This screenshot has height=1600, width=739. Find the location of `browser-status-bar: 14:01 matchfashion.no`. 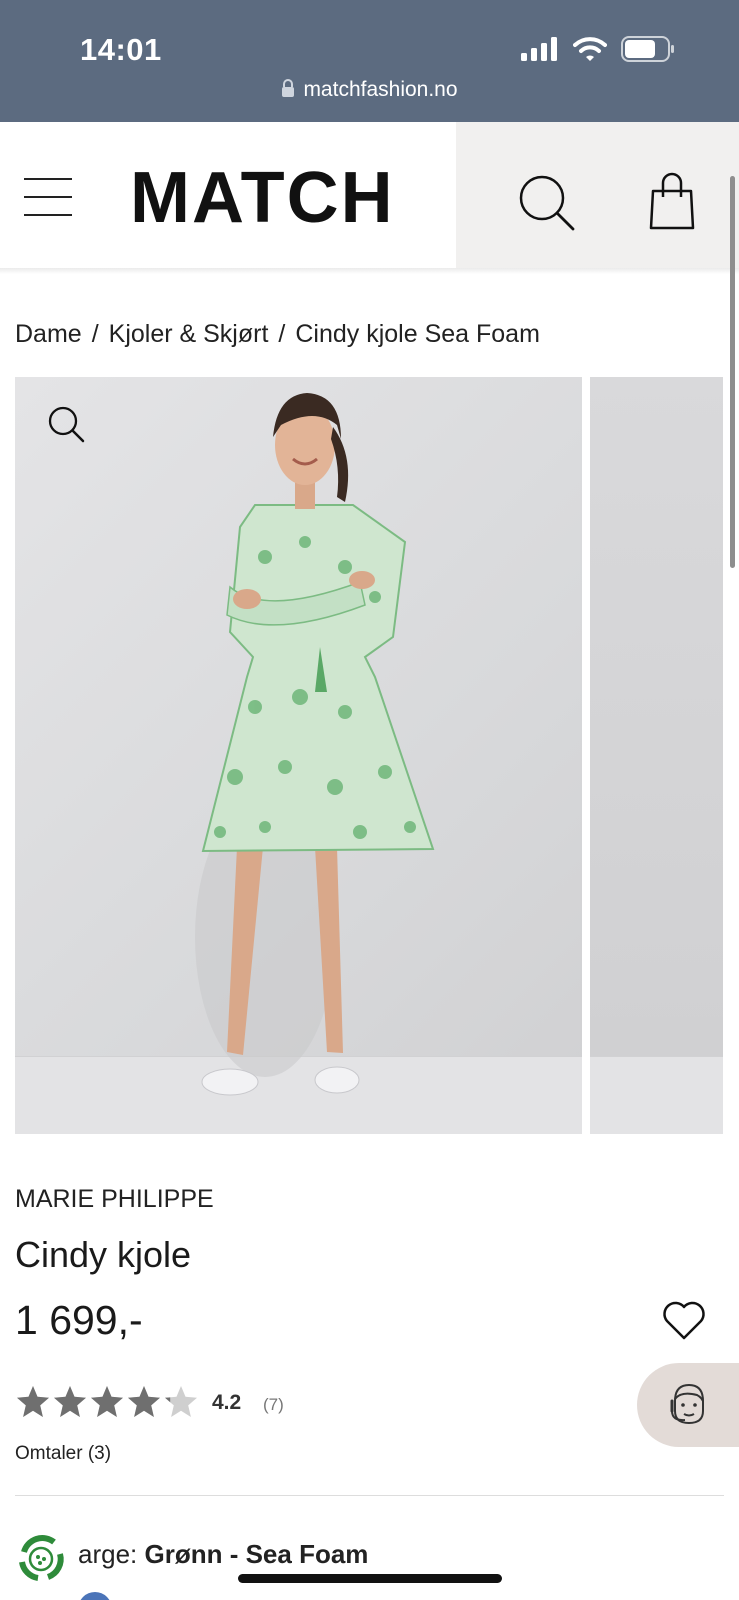

browser-status-bar: 14:01 matchfashion.no is located at coordinates (369, 61).